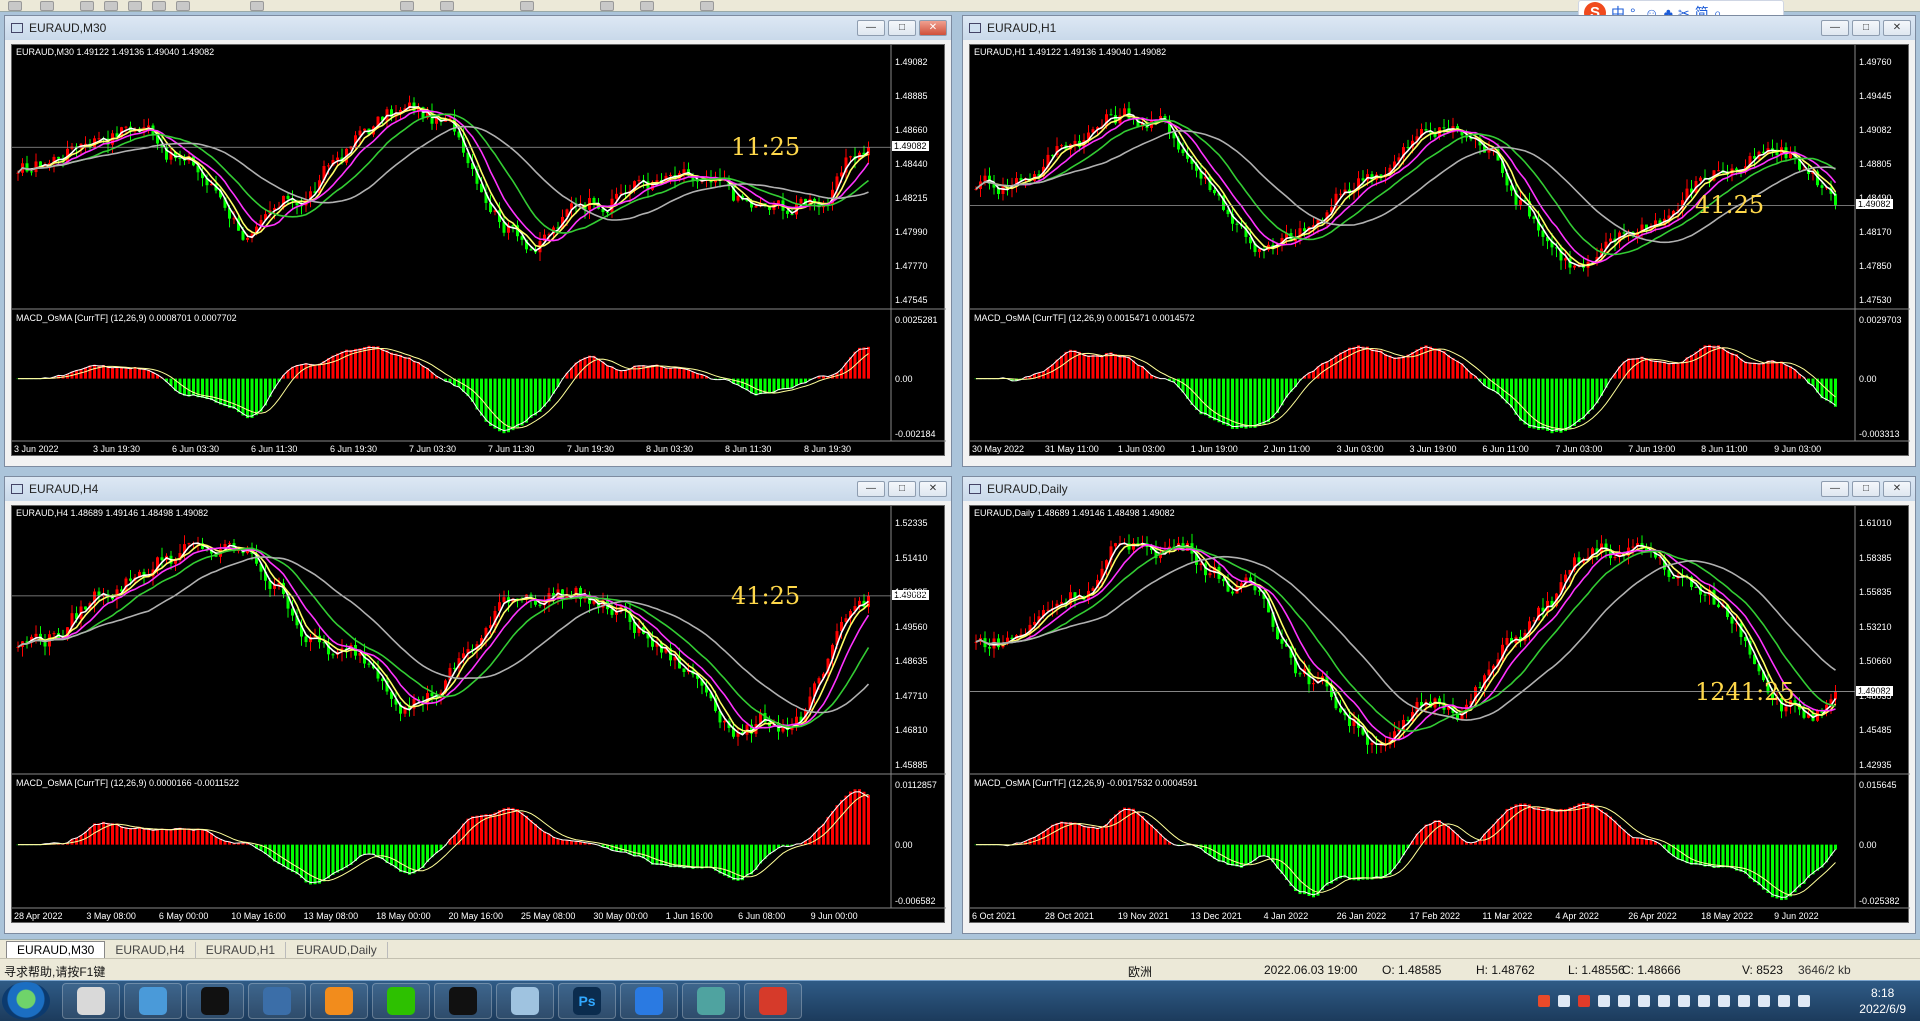  Describe the element at coordinates (64, 489) in the screenshot. I see `window-title: EURAUD,H4` at that location.